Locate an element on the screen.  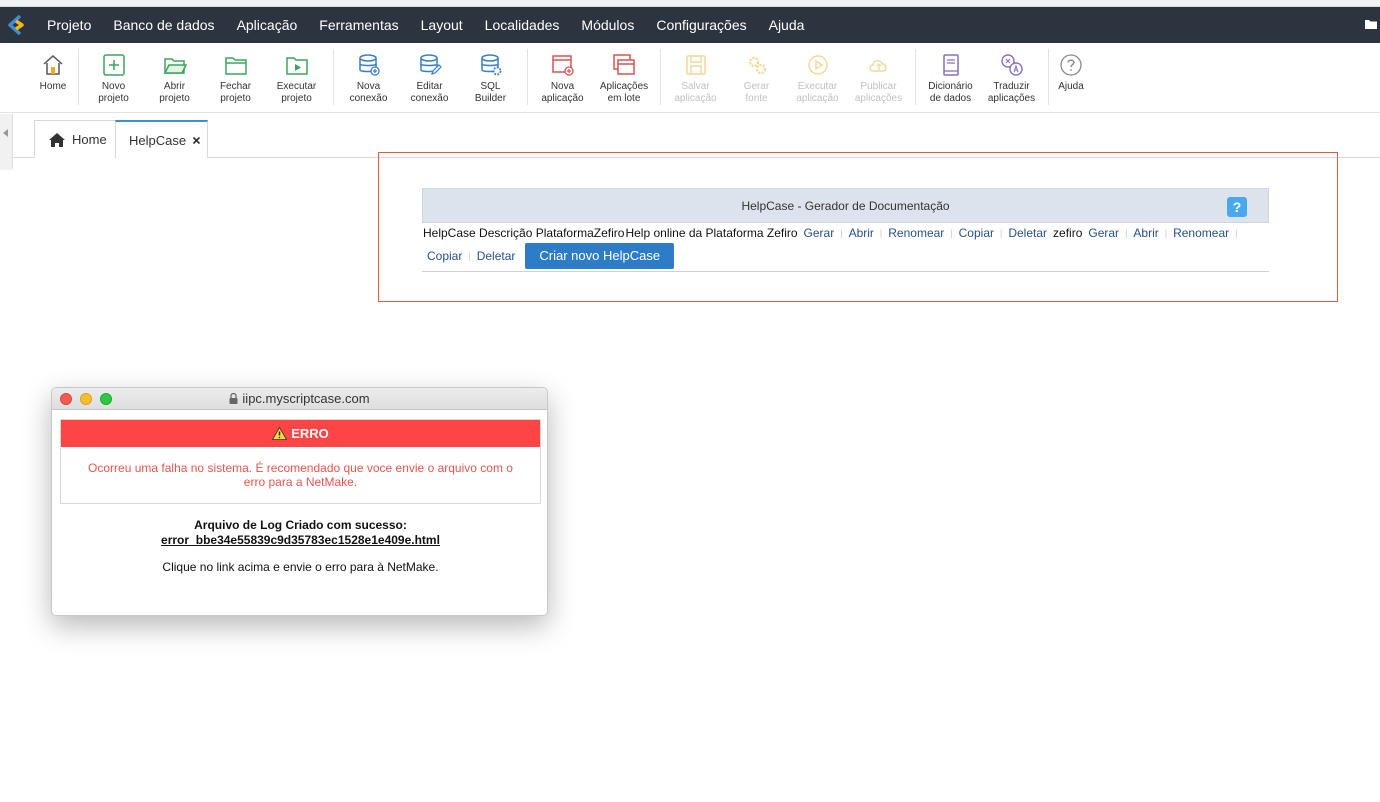
new-connection-button: Nova conexão is located at coordinates (368, 77).